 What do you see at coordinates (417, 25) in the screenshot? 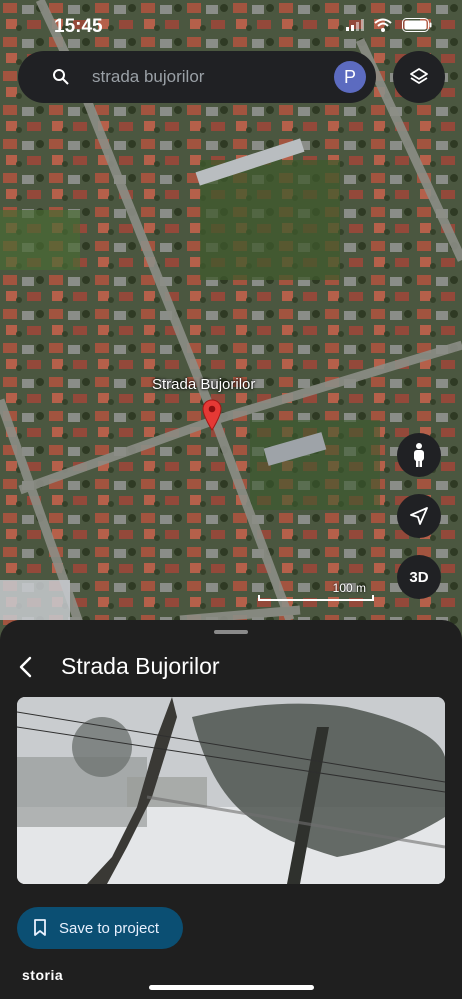
I see `battery-icon` at bounding box center [417, 25].